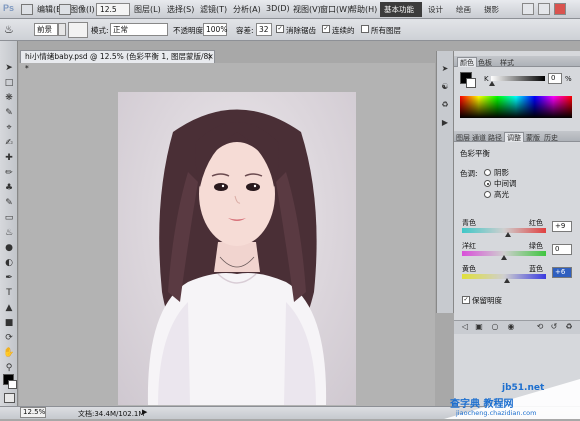 The width and height of the screenshot is (580, 421). Describe the element at coordinates (528, 9) in the screenshot. I see `minimize-icon` at that location.